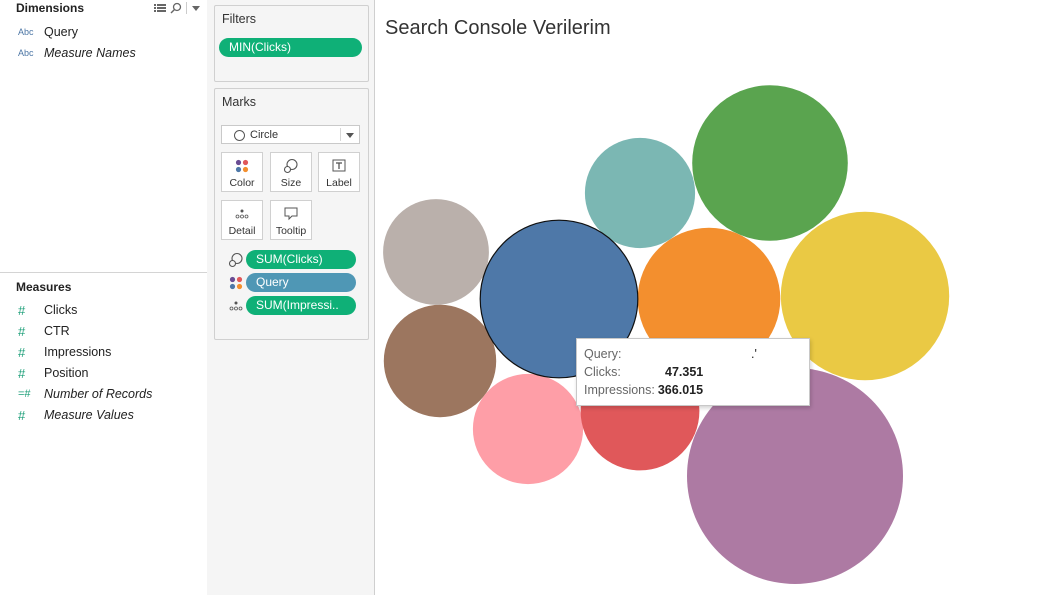  Describe the element at coordinates (78, 352) in the screenshot. I see `measure-label: Impressions` at that location.